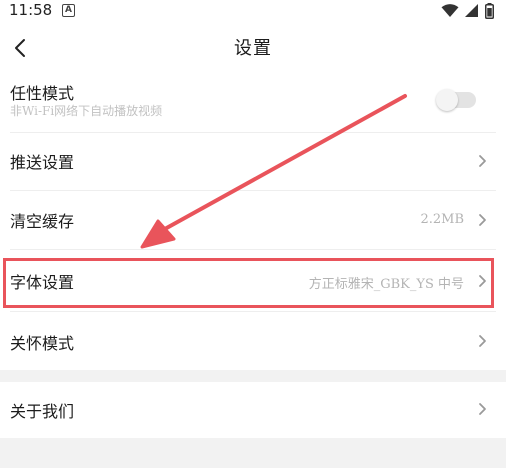  Describe the element at coordinates (450, 10) in the screenshot. I see `wifi-icon` at that location.